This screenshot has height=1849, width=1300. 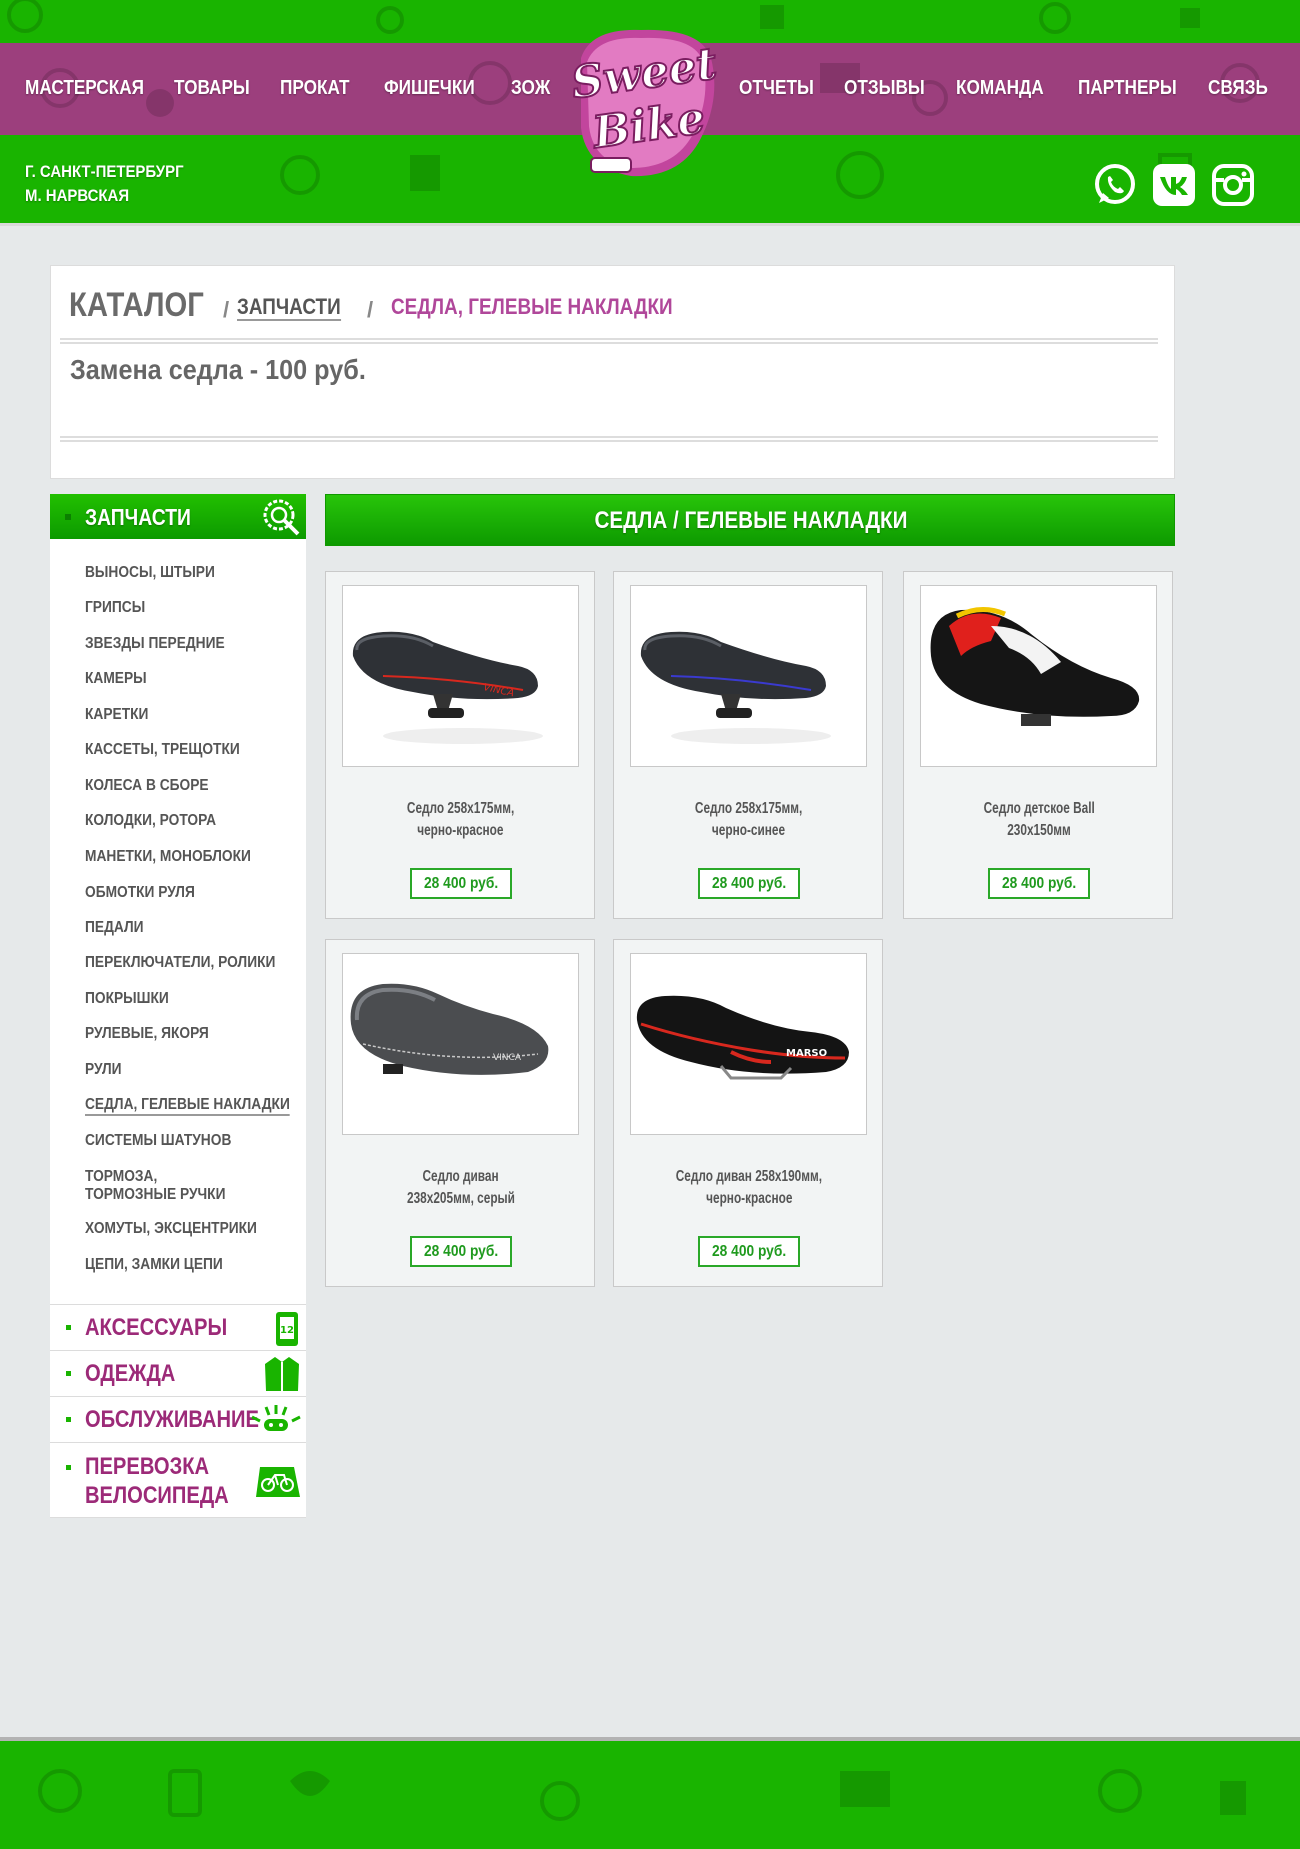 I want to click on product-card: Седло 258х175мм, черно-синее 28 400 руб., so click(x=748, y=745).